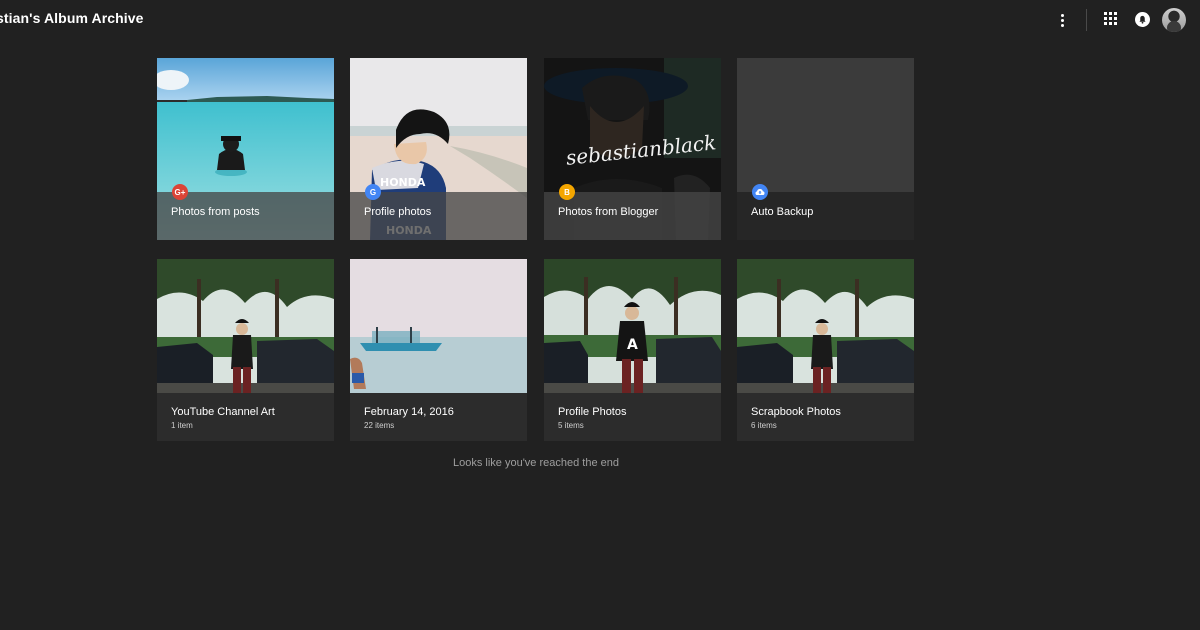  Describe the element at coordinates (632, 326) in the screenshot. I see `album-thumbnail: A` at that location.